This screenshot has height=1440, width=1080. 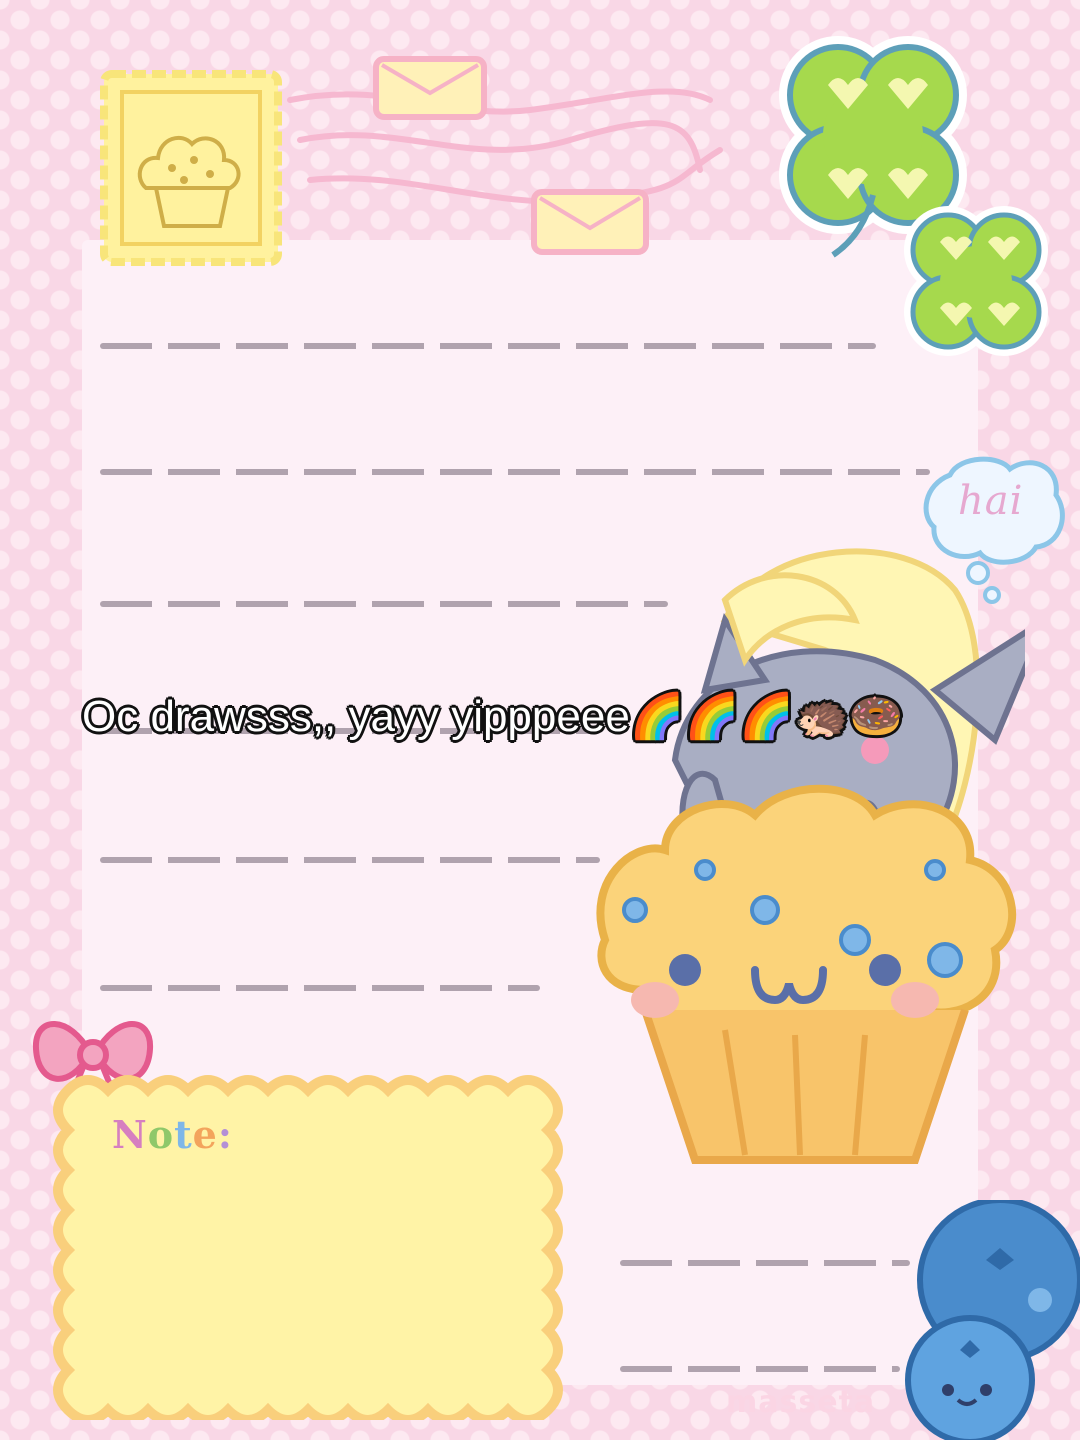 What do you see at coordinates (493, 716) in the screenshot?
I see `caption-text: Oc drawsss,, yayy yipppeee🌈🌈🌈🦔🍩` at bounding box center [493, 716].